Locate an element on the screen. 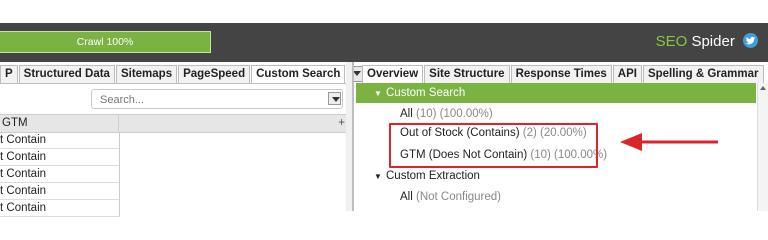 The image size is (768, 240). custom-search-label: Custom Search is located at coordinates (426, 93).